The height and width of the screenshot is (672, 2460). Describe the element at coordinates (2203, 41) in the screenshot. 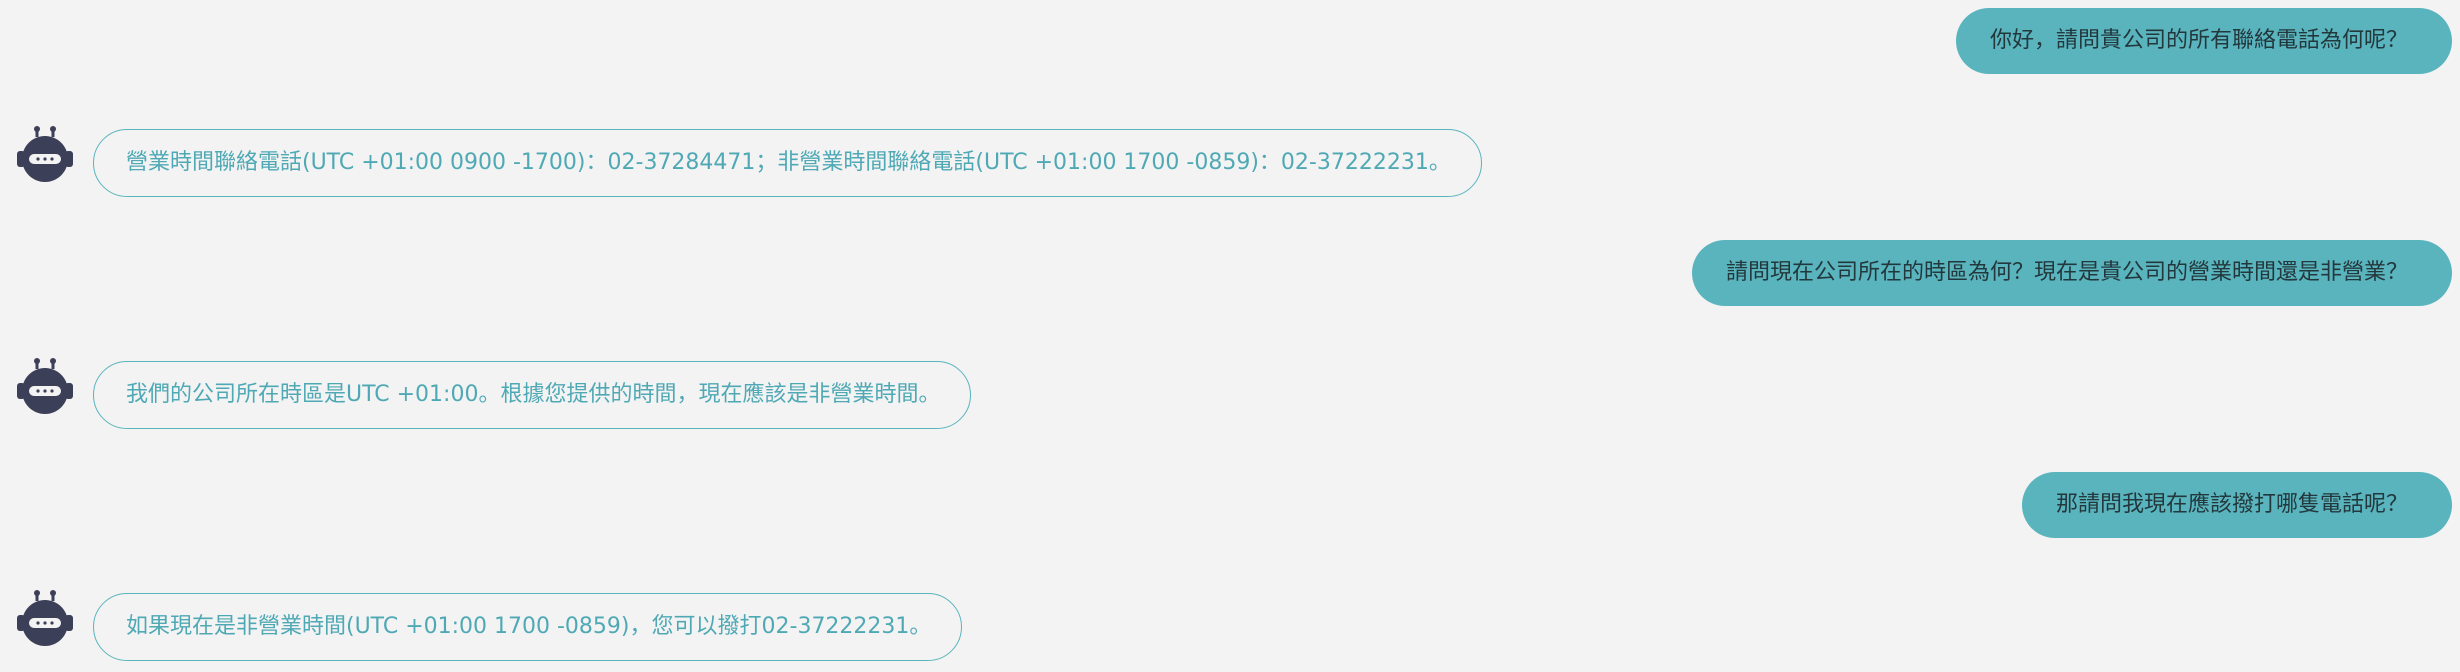

I see `user-message: 你好，請問貴公司的所有聯絡電話為何呢？` at that location.